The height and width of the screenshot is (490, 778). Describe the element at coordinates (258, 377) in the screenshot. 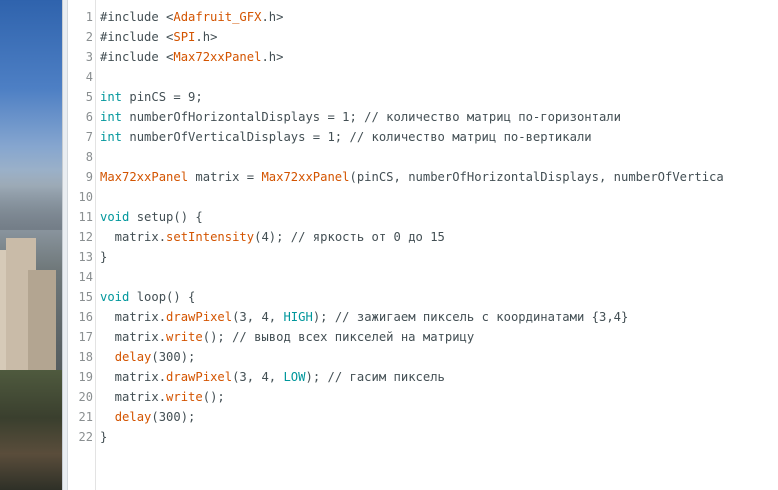

I see `code-token: (3, 4,` at that location.